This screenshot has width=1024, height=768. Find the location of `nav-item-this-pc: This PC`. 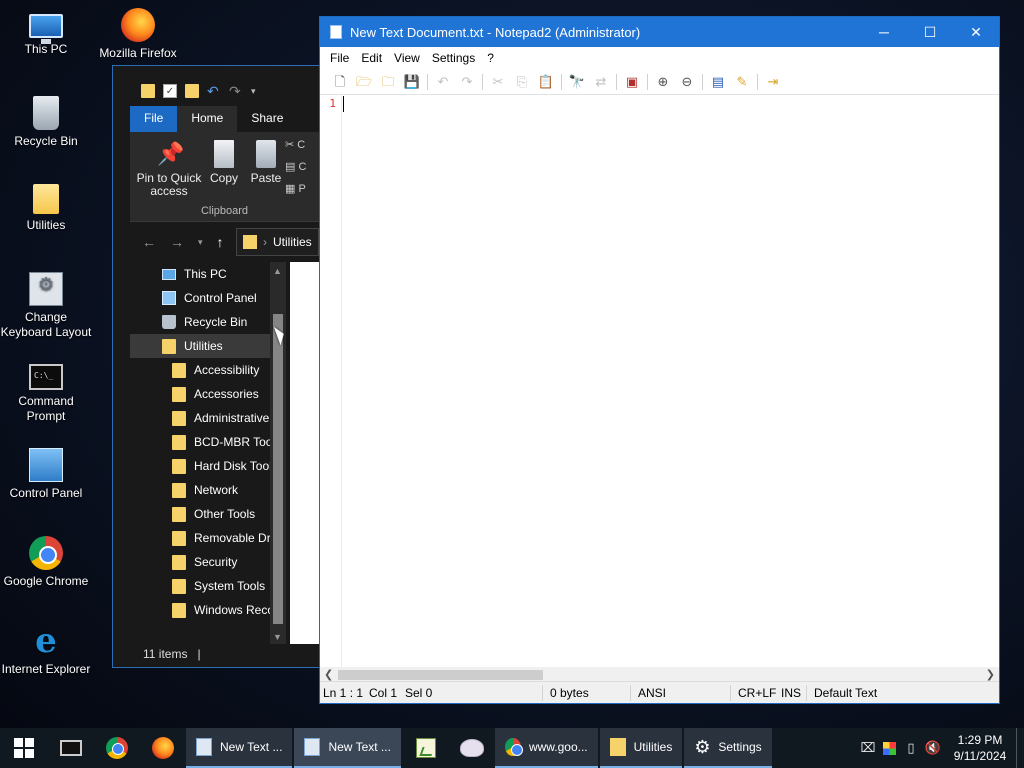

nav-item-this-pc: This PC is located at coordinates (200, 274).